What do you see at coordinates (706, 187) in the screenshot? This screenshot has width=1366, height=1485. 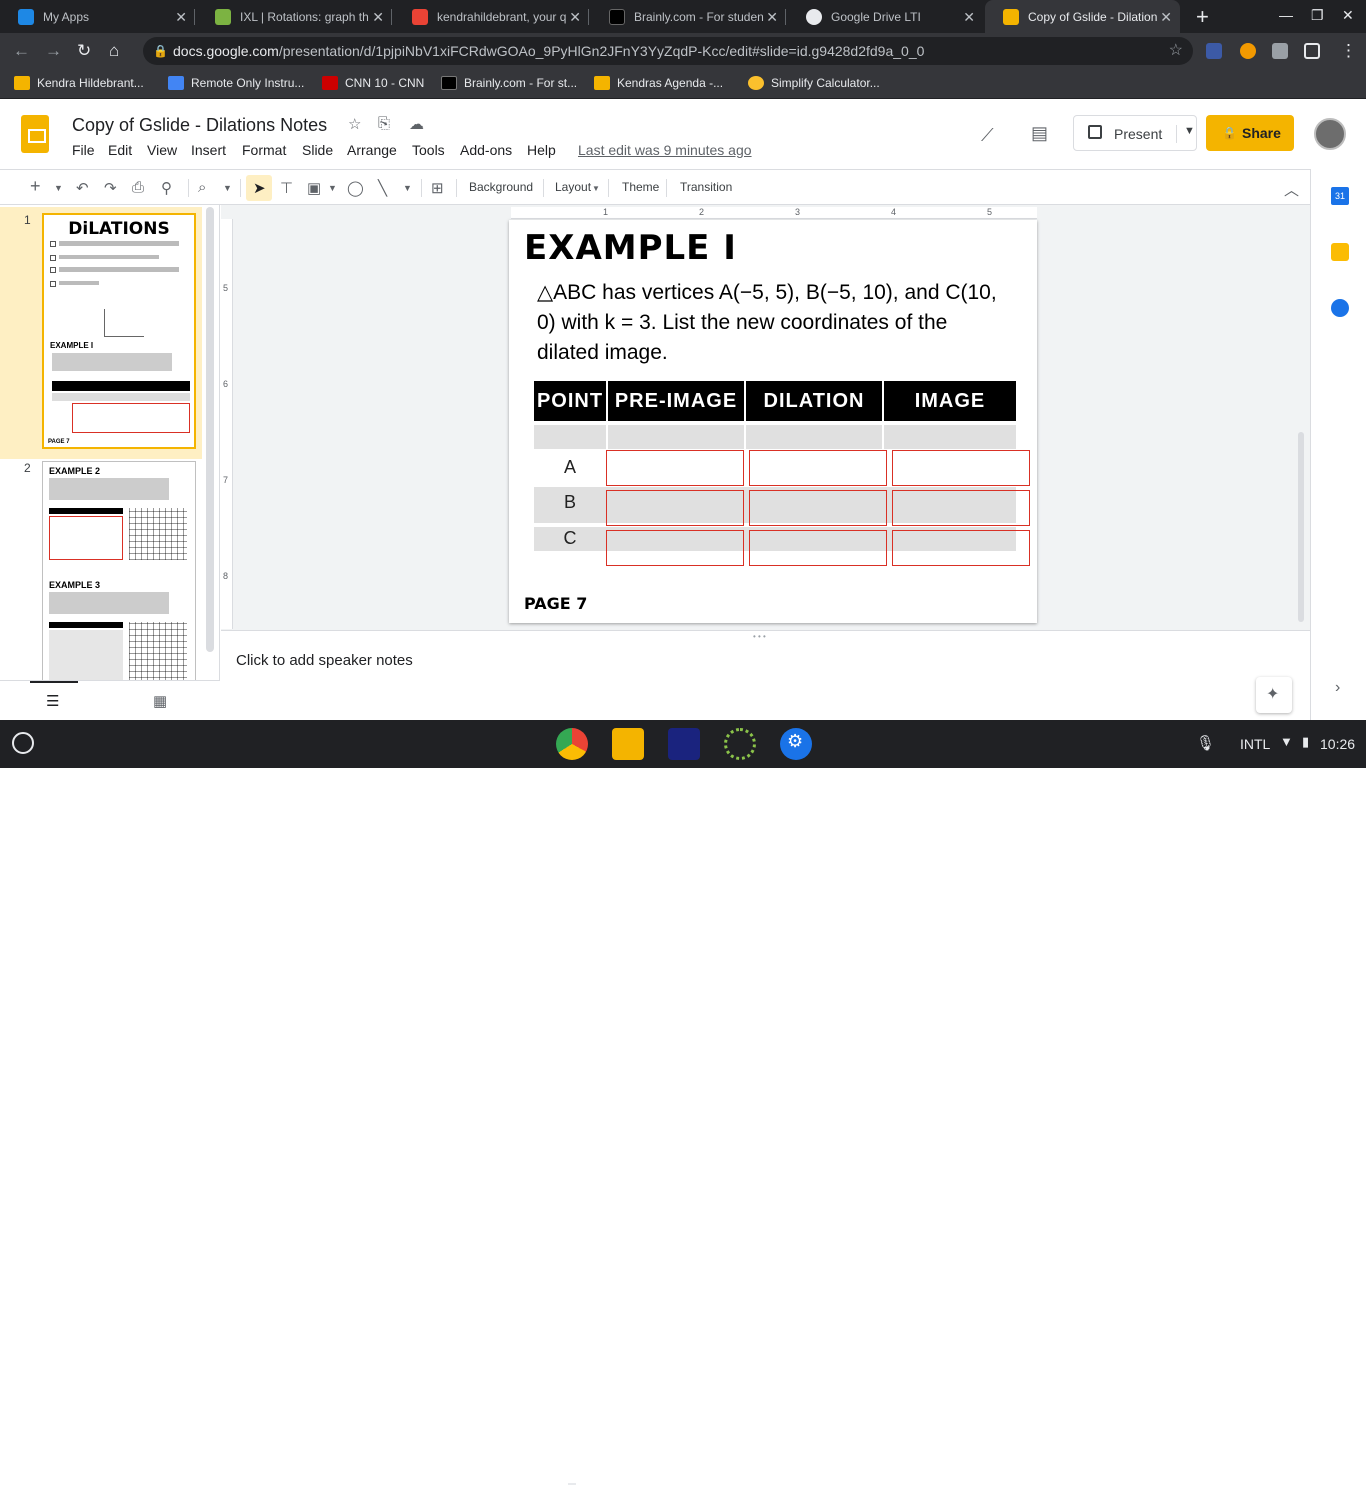 I see `transition-button: Transition` at bounding box center [706, 187].